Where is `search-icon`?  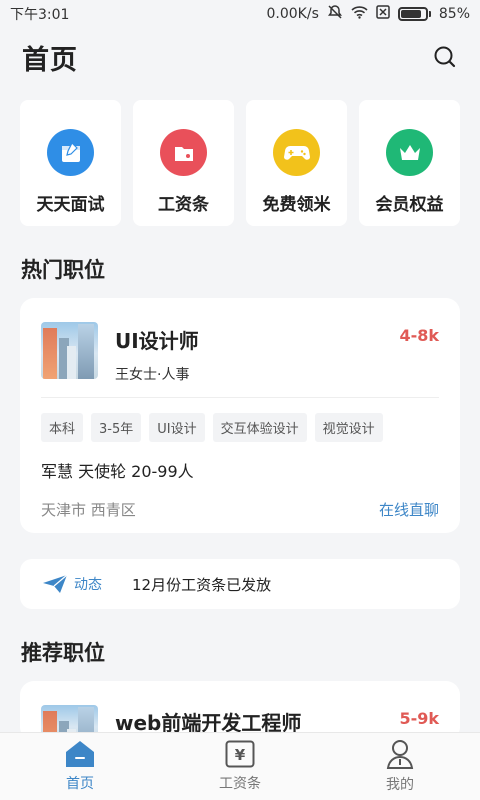
search-icon is located at coordinates (445, 57).